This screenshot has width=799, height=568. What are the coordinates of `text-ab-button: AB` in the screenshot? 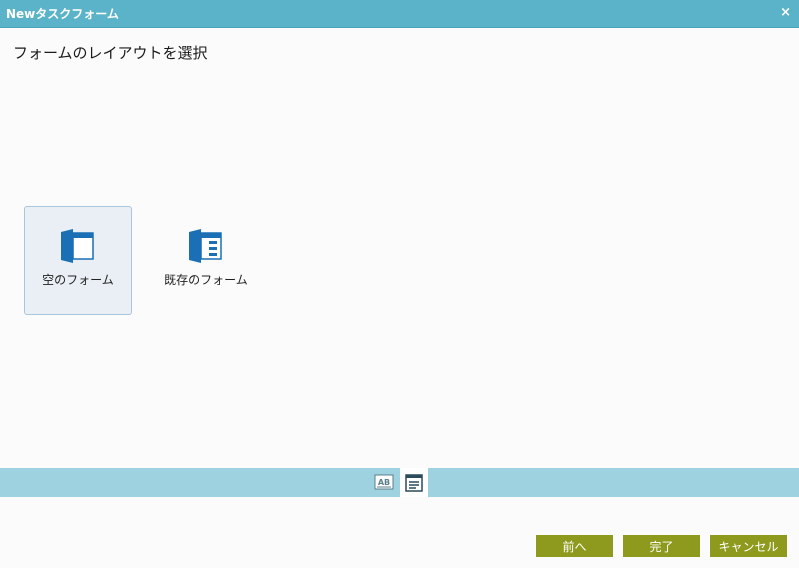 It's located at (384, 482).